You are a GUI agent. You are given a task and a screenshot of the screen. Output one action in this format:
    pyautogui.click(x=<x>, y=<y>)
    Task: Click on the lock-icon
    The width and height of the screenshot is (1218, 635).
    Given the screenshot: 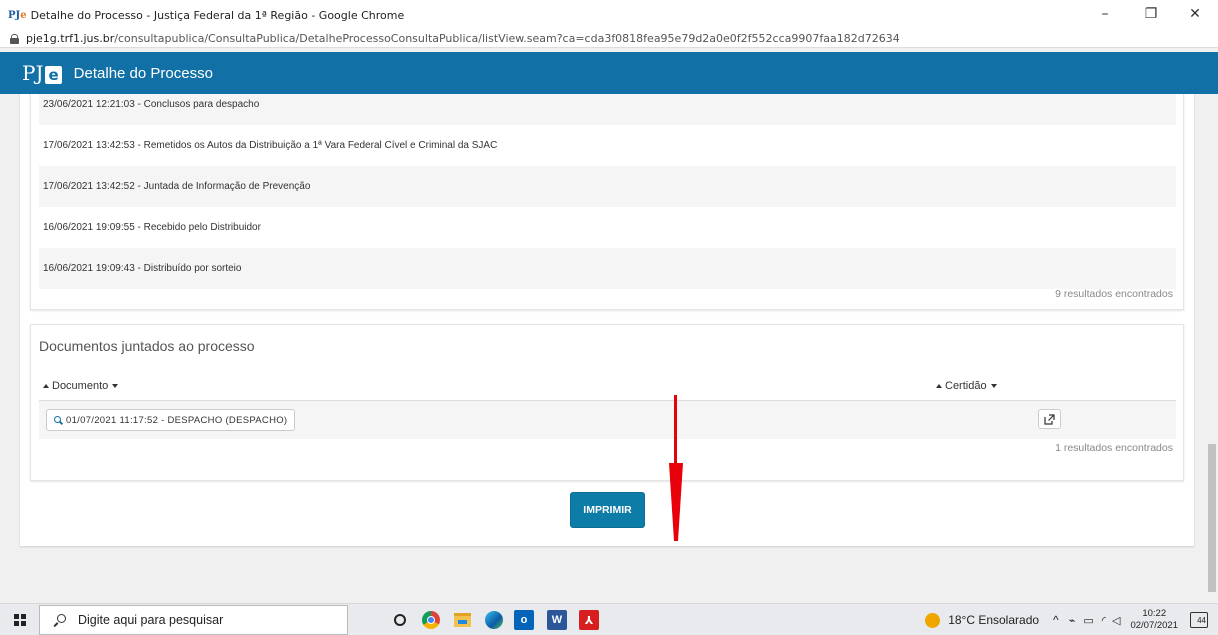 What is the action you would take?
    pyautogui.click(x=14, y=38)
    